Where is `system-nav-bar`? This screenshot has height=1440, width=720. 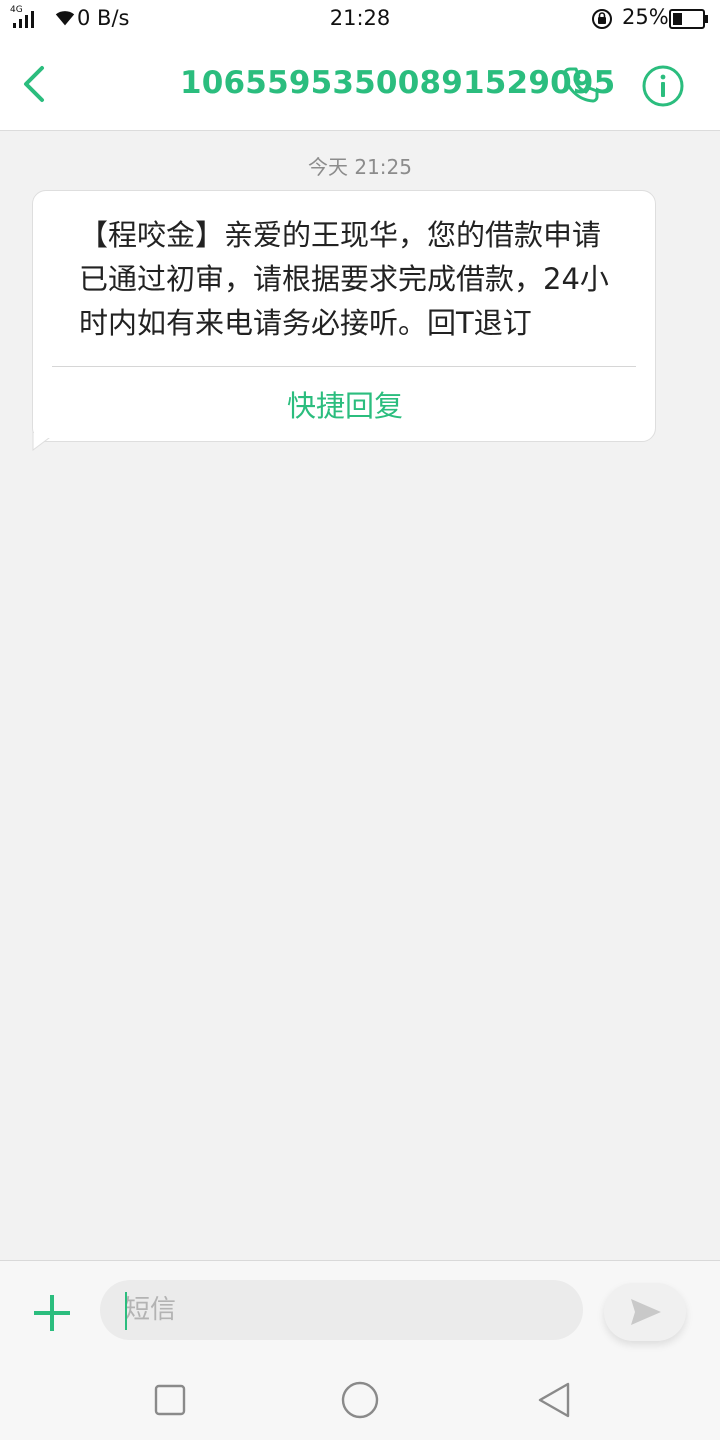
system-nav-bar is located at coordinates (360, 1400).